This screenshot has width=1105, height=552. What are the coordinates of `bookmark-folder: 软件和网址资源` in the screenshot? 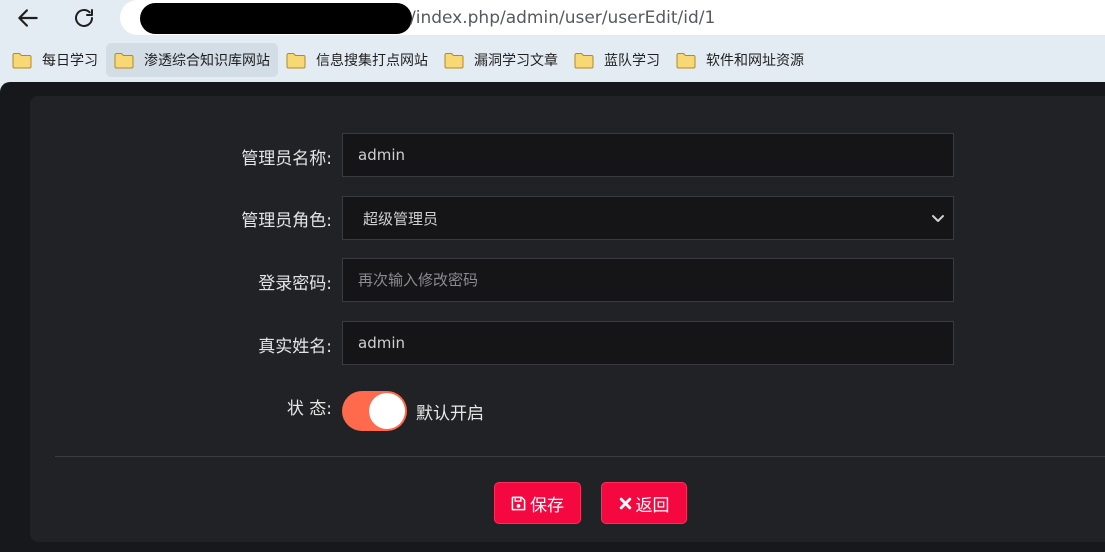 It's located at (740, 60).